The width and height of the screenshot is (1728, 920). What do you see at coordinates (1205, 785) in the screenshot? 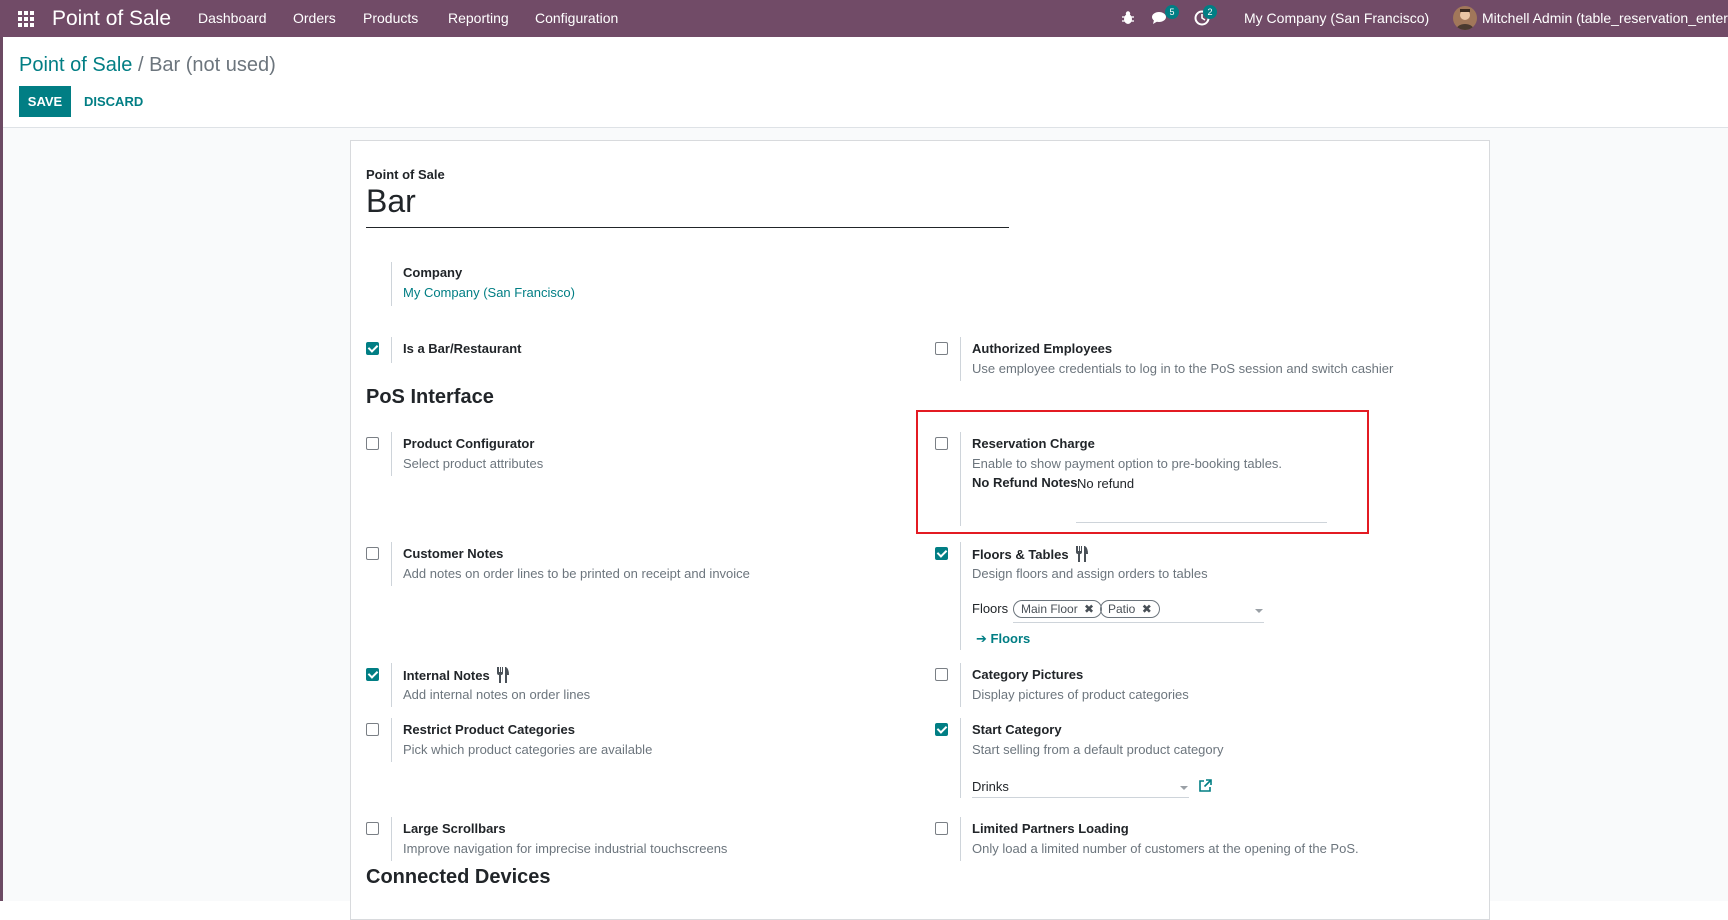
I see `external-link-icon` at bounding box center [1205, 785].